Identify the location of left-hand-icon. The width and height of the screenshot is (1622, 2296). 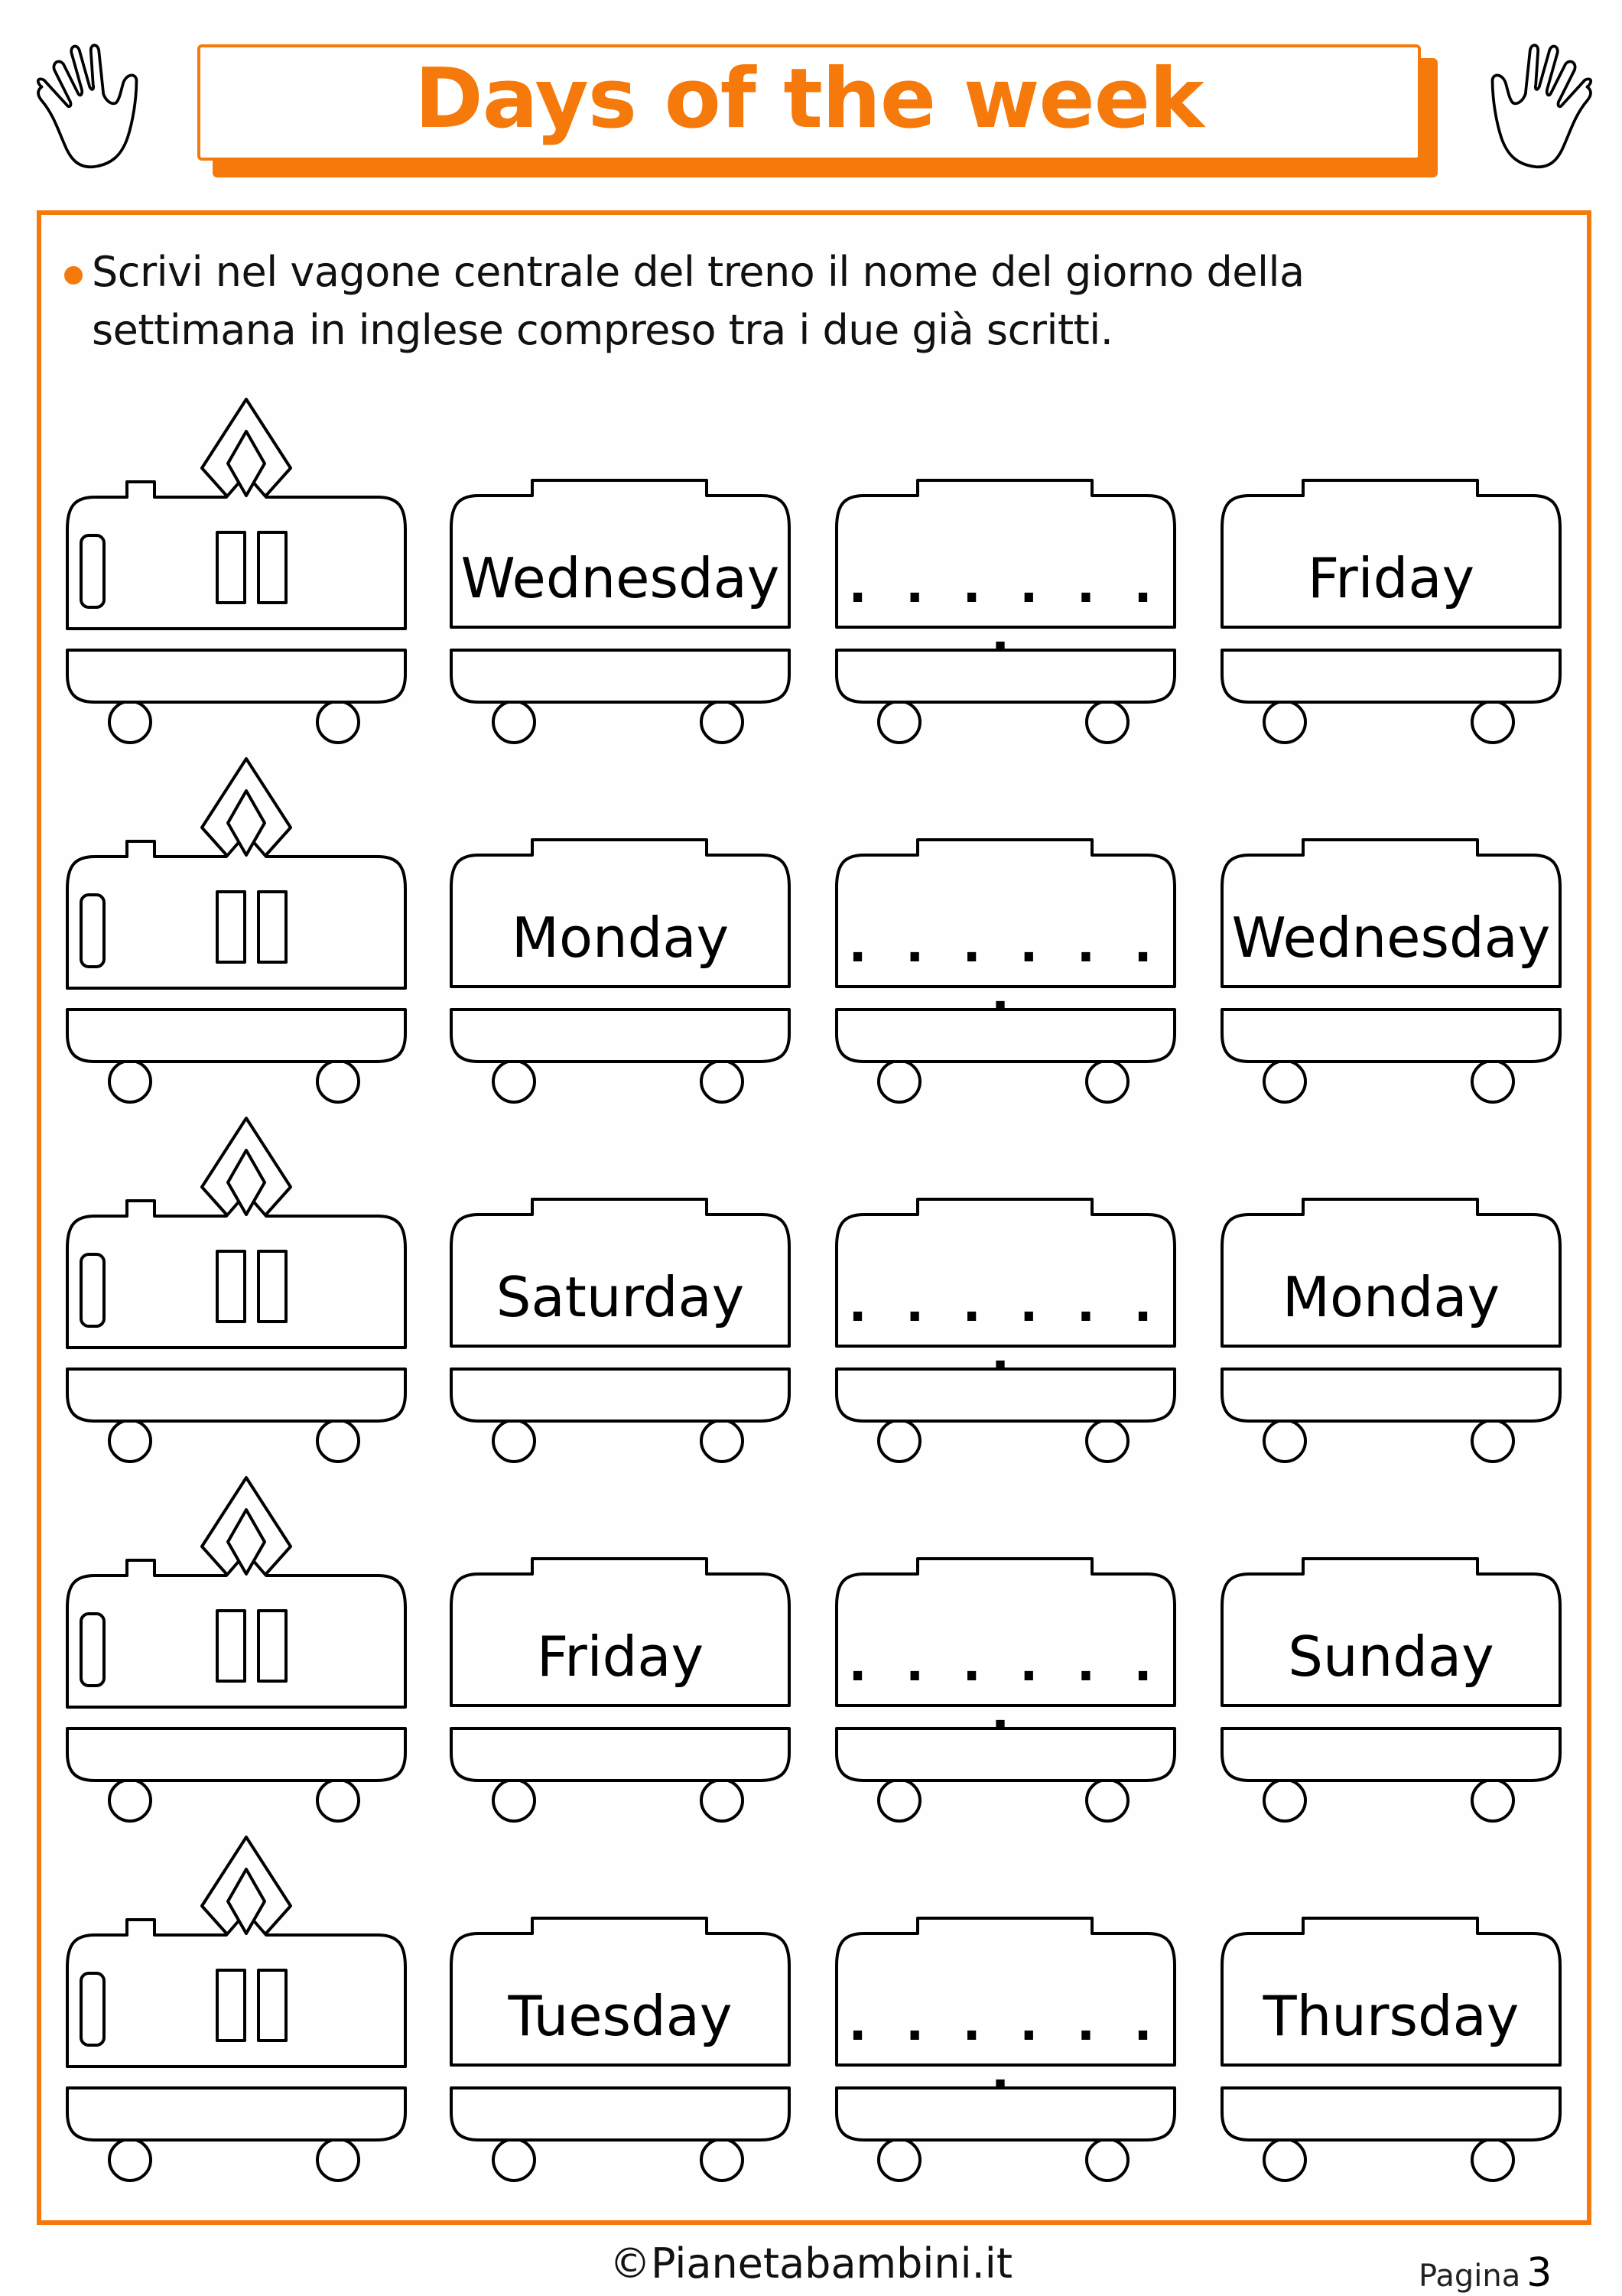
(88, 107).